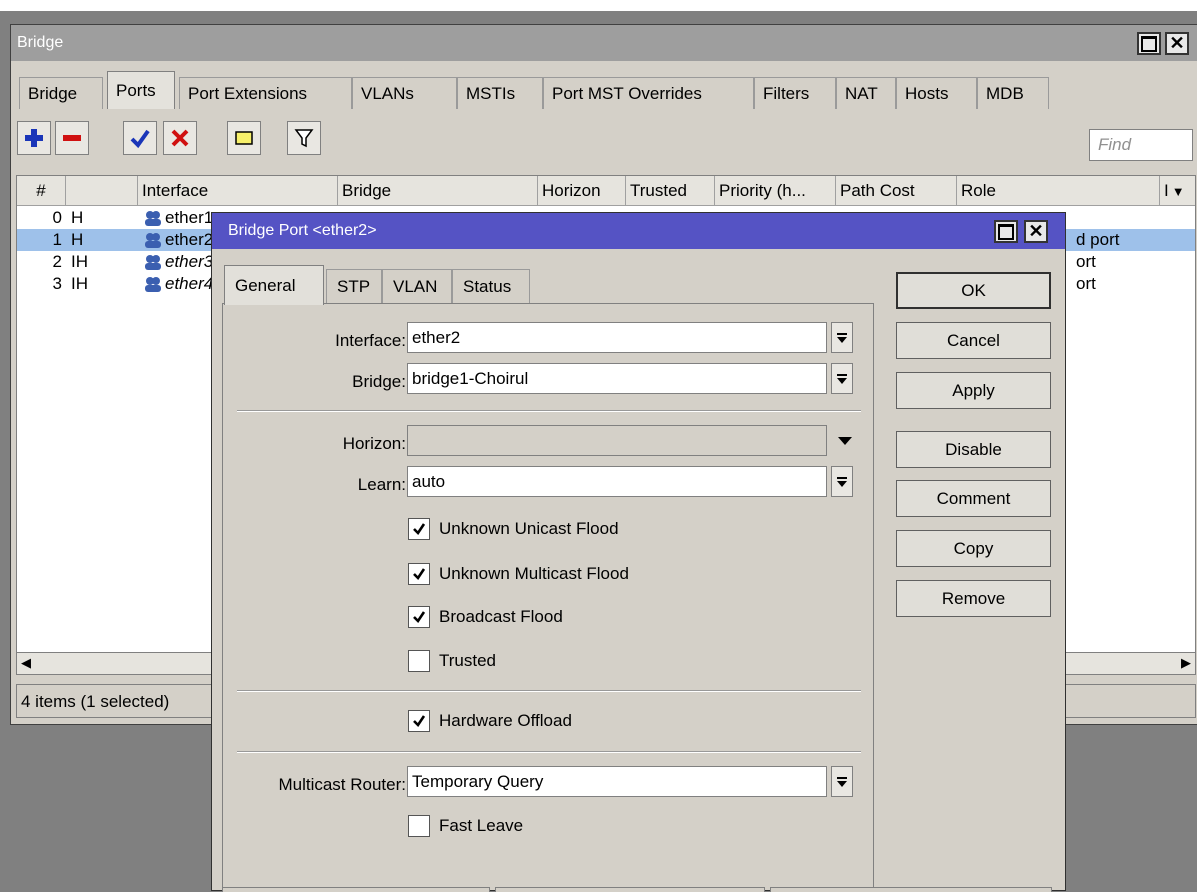  What do you see at coordinates (1186, 663) in the screenshot?
I see `scroll-right-icon: ▶` at bounding box center [1186, 663].